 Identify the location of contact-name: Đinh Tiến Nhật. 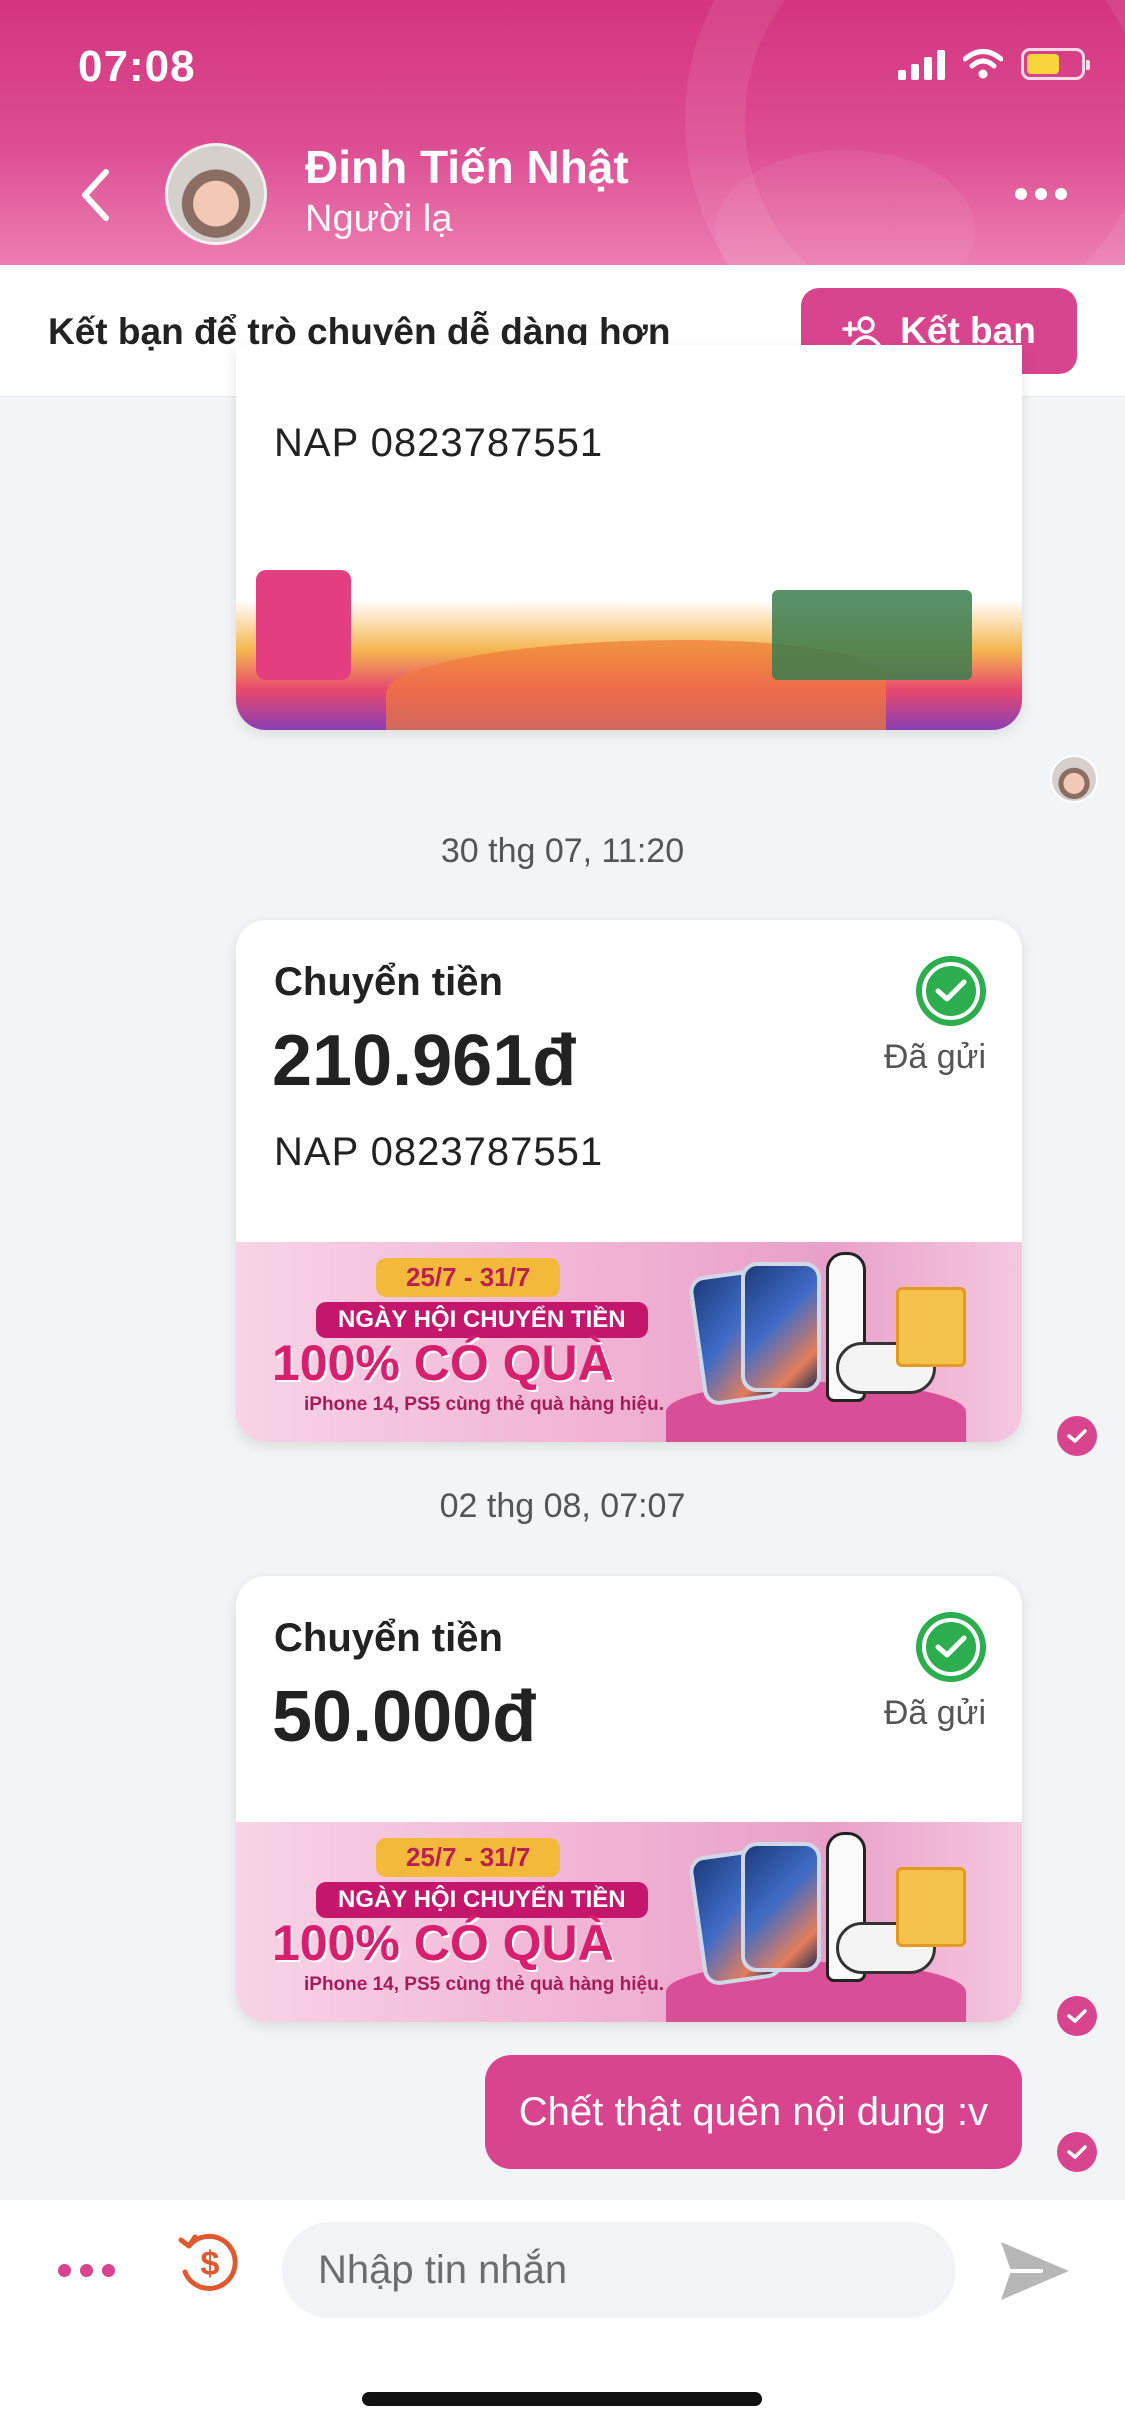
(467, 167).